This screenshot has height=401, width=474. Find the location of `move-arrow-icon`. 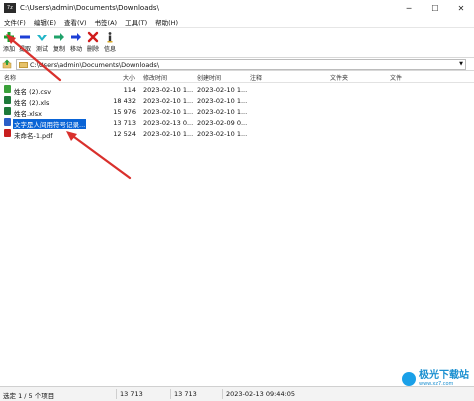

move-arrow-icon is located at coordinates (76, 37).